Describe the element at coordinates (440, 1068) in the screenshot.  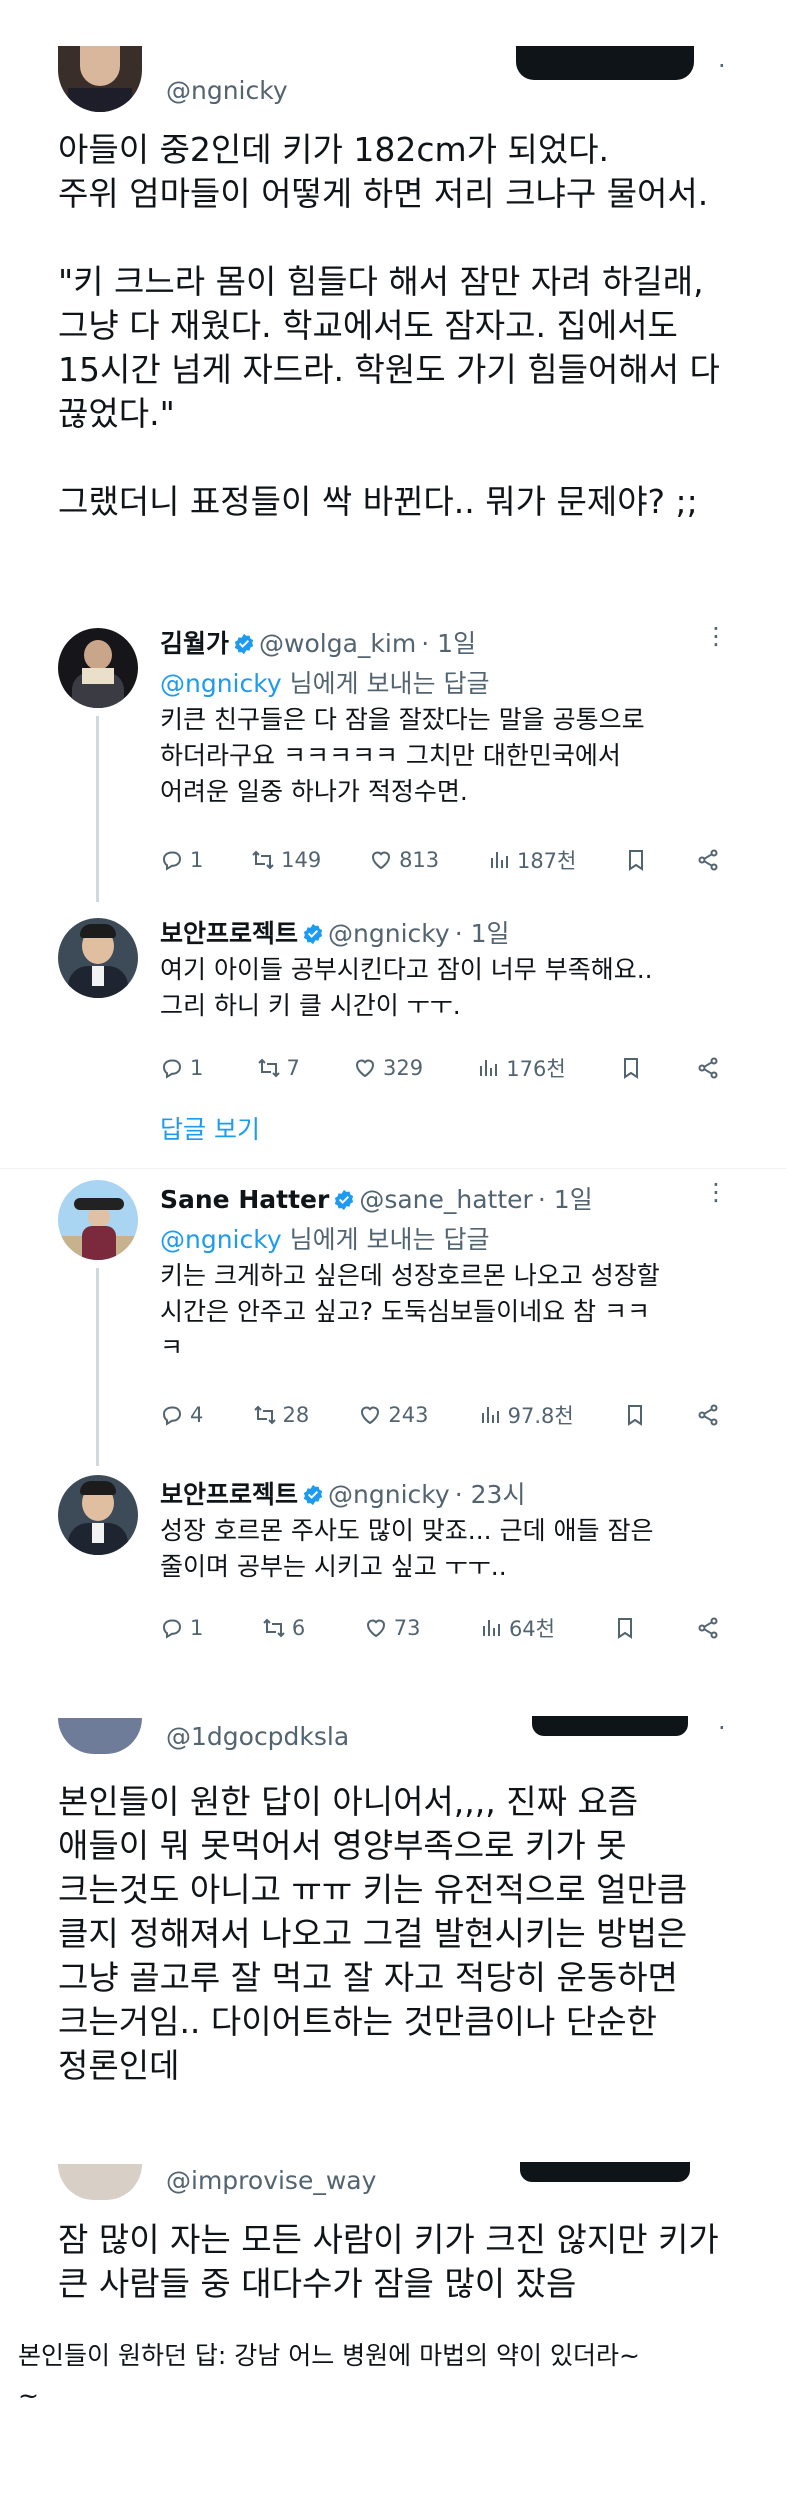
I see `reply-actions: 1 7 329 176천` at that location.